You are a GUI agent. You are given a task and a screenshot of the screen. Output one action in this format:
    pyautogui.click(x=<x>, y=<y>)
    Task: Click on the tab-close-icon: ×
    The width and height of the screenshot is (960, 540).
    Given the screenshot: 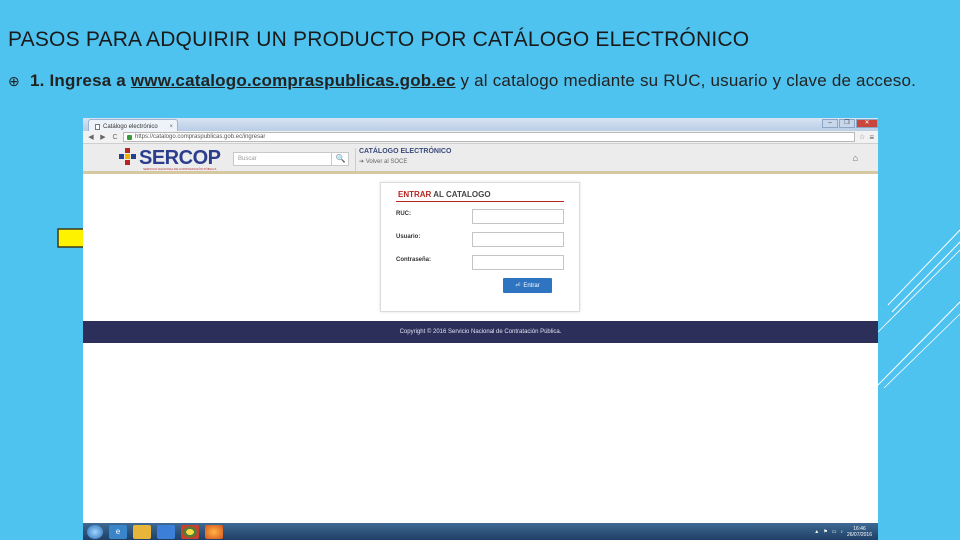 What is the action you would take?
    pyautogui.click(x=171, y=127)
    